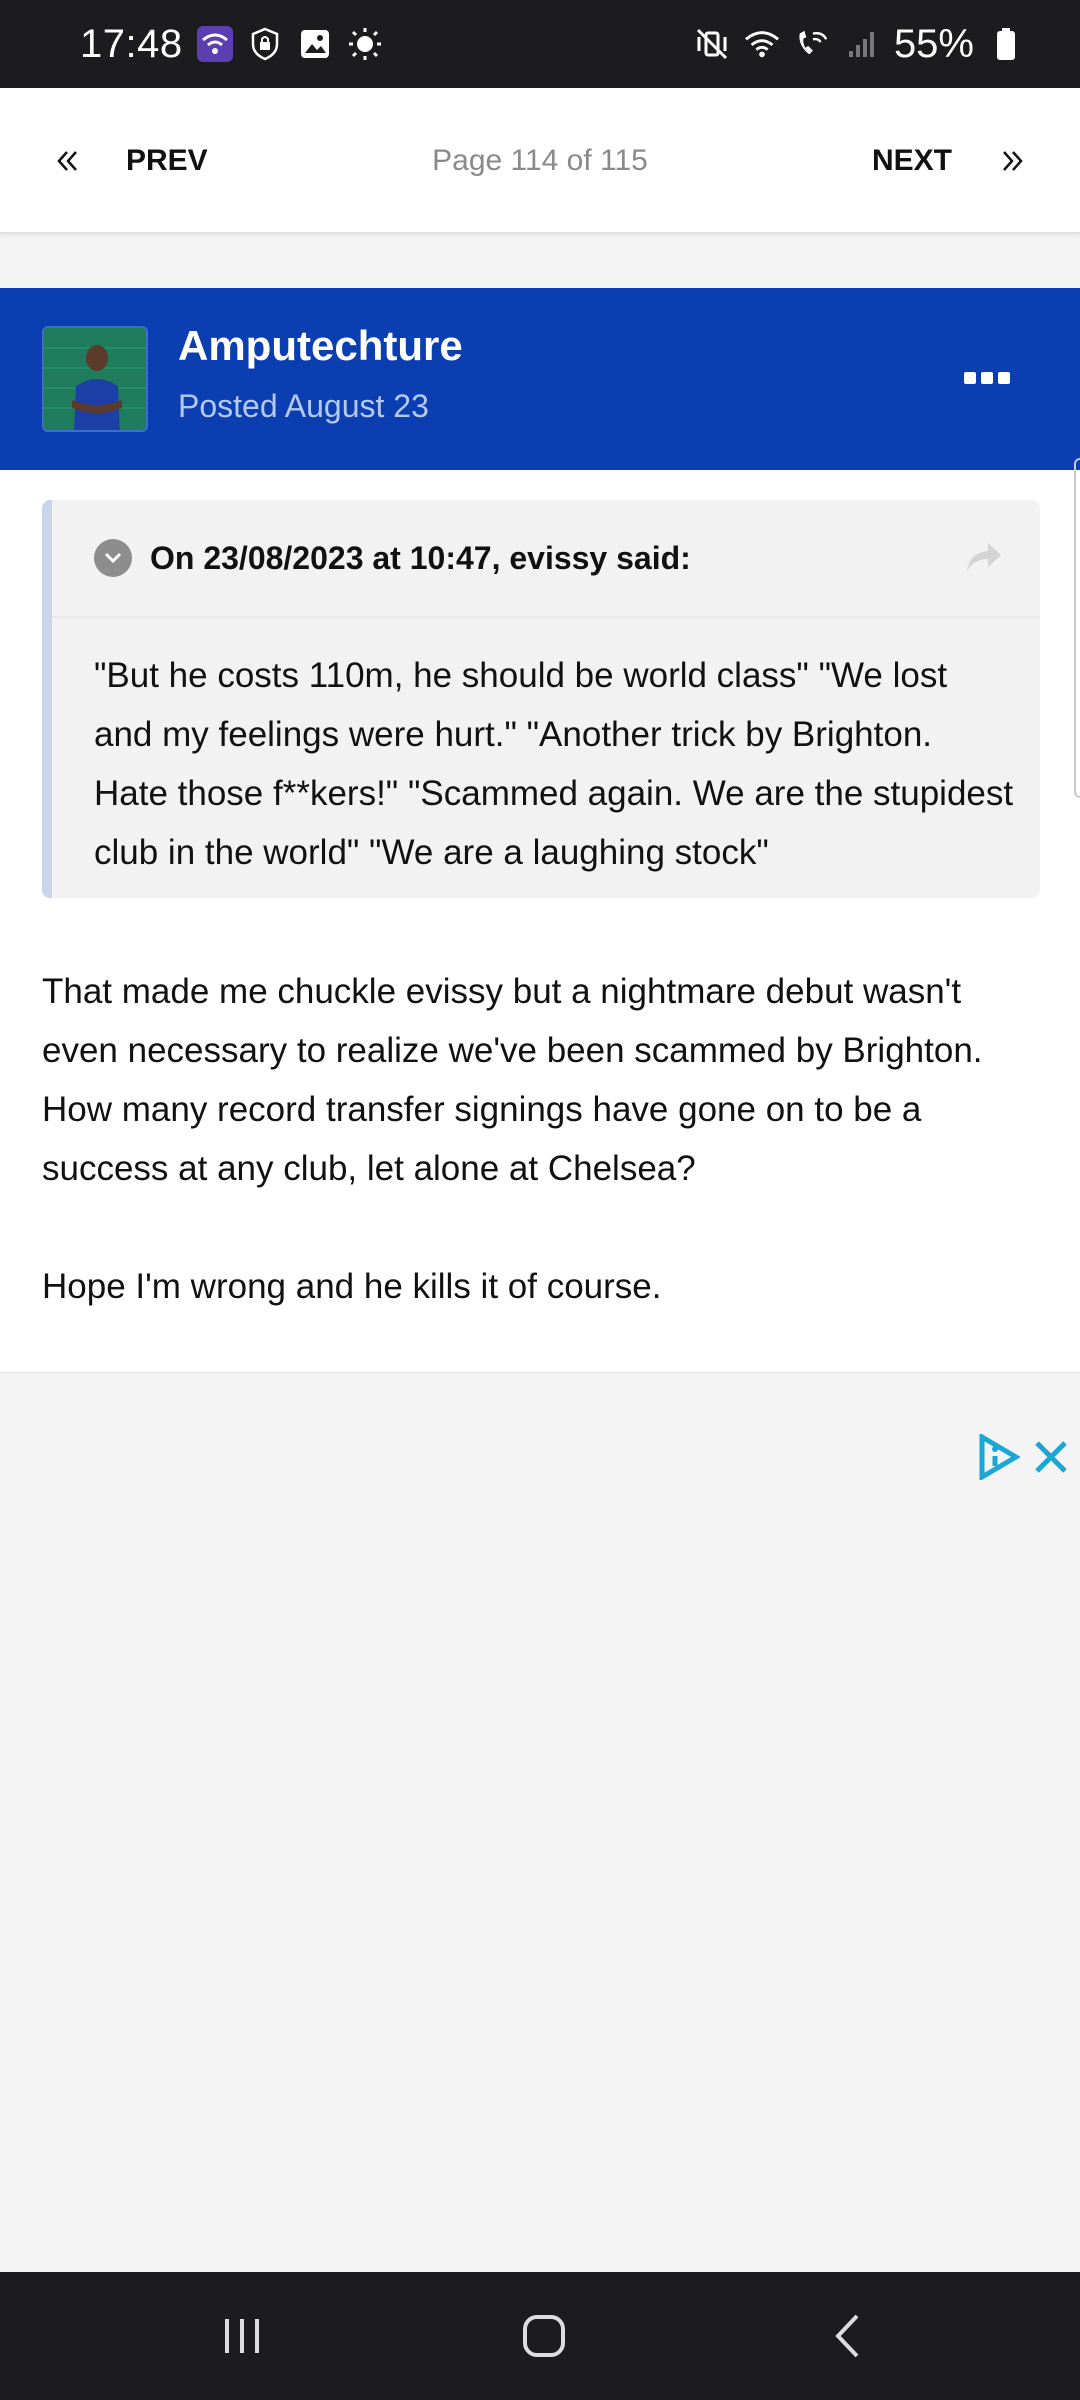  What do you see at coordinates (812, 44) in the screenshot?
I see `wifi-calling-icon` at bounding box center [812, 44].